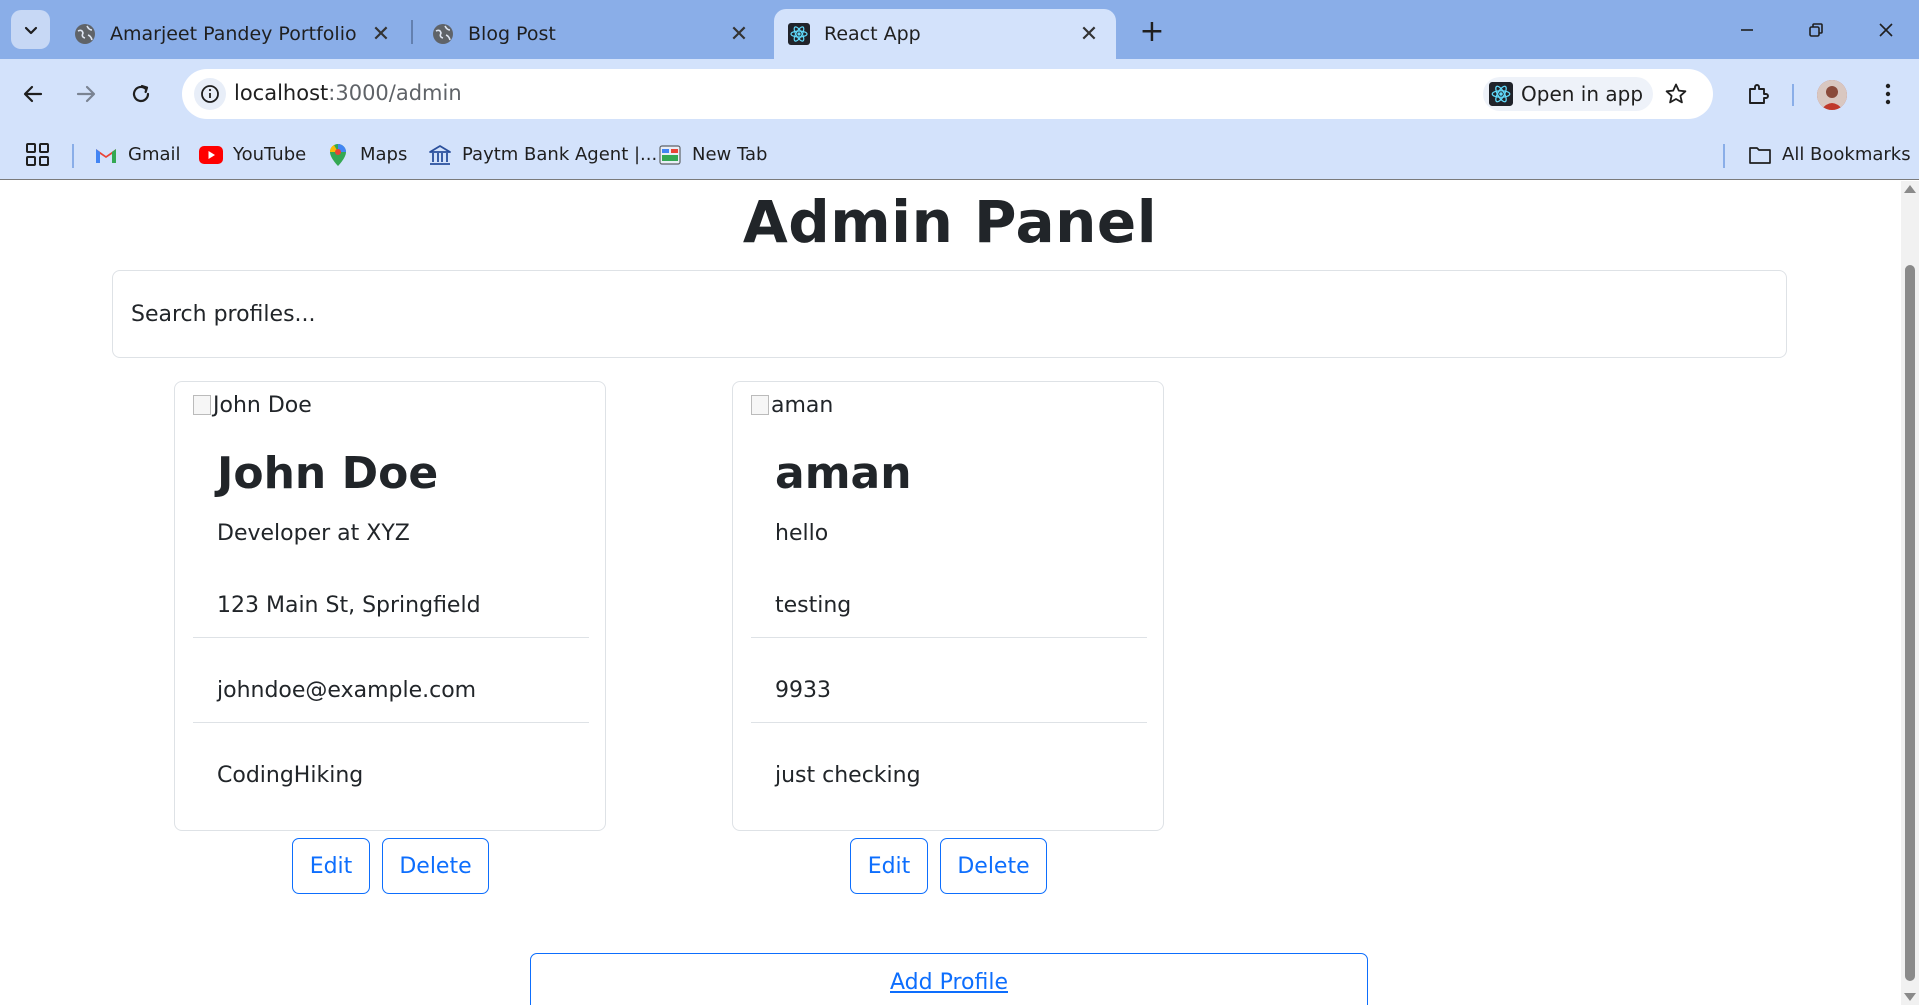 This screenshot has width=1919, height=1005. What do you see at coordinates (73, 156) in the screenshot?
I see `bookmark-separator` at bounding box center [73, 156].